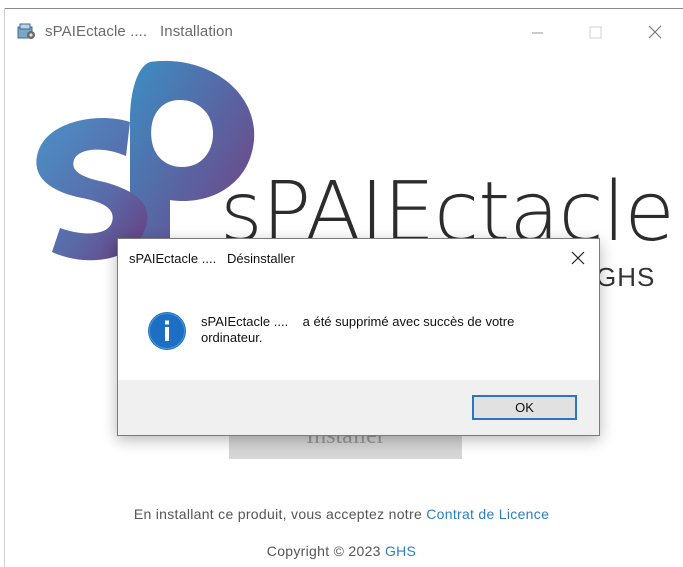 The width and height of the screenshot is (683, 567). Describe the element at coordinates (626, 277) in the screenshot. I see `brand-subtitle: GHS` at that location.